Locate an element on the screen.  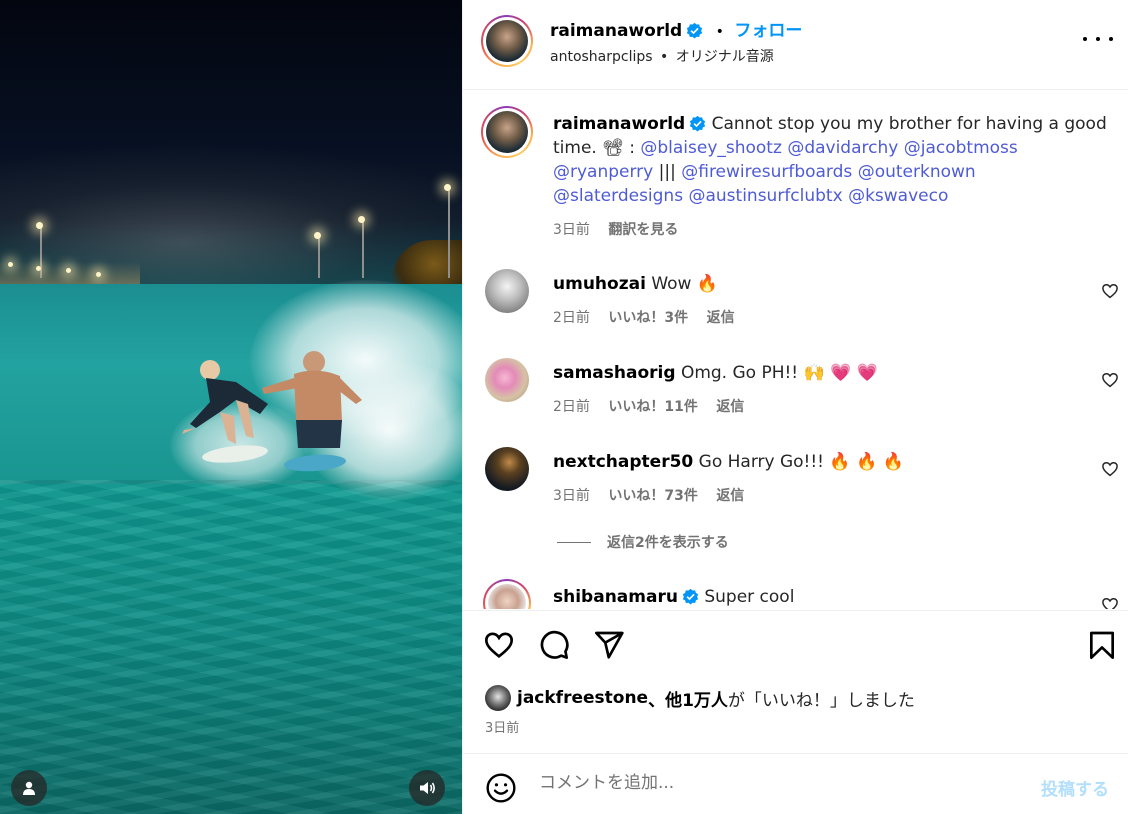
comment-username: umuhozai is located at coordinates (599, 284).